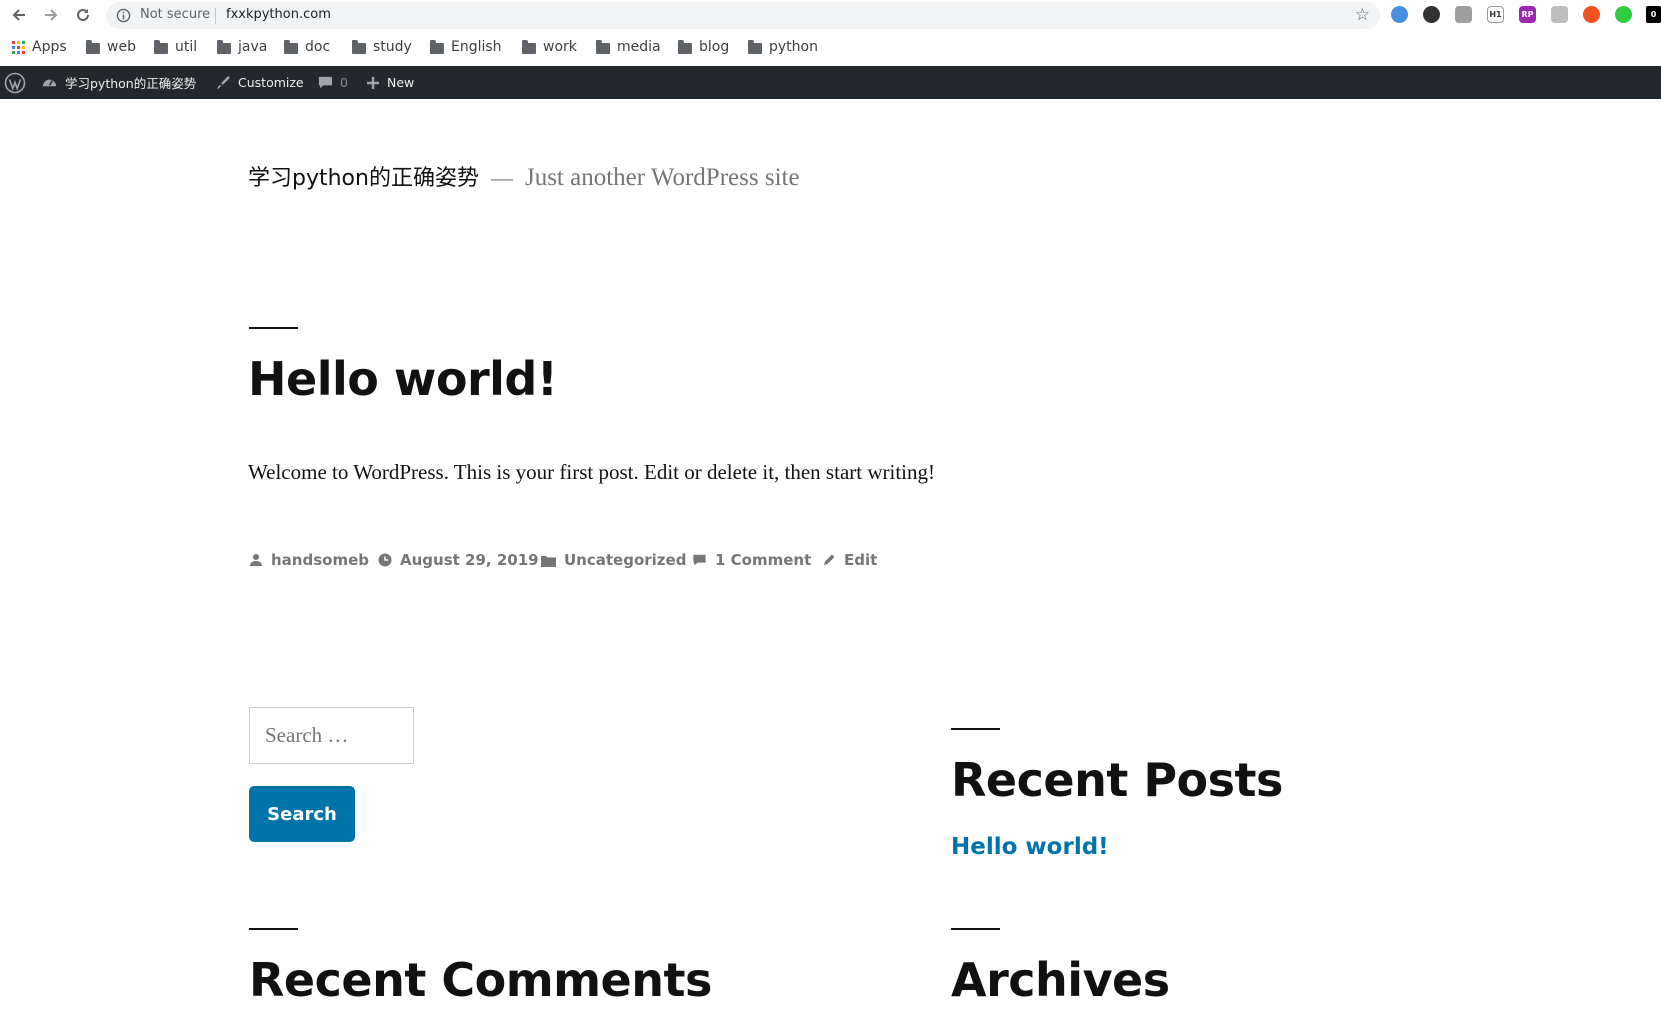 The height and width of the screenshot is (1017, 1661). Describe the element at coordinates (175, 14) in the screenshot. I see `security-label: Not secure` at that location.